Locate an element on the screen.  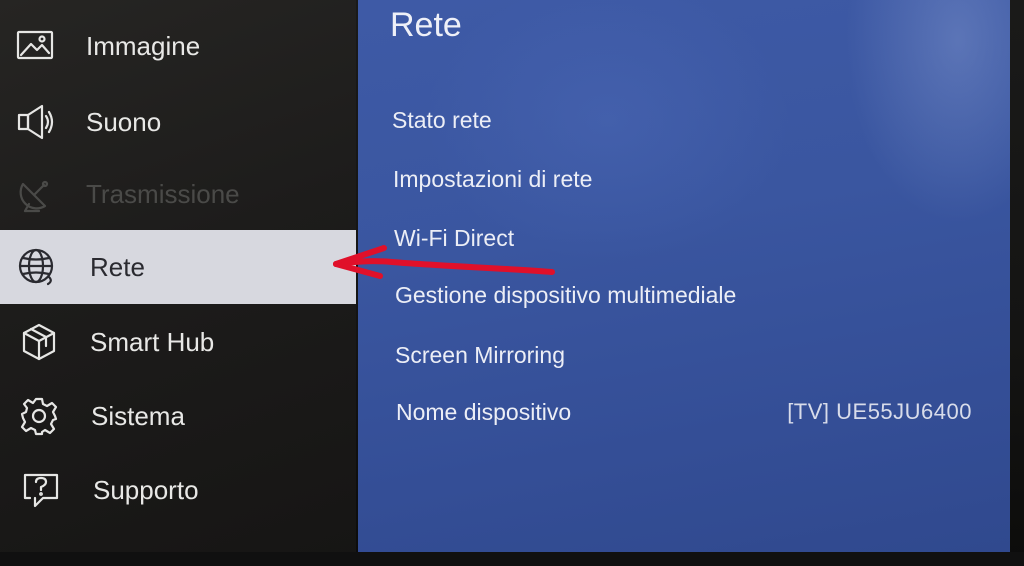
gestione-dispositivo-multimediale-item: Gestione dispositivo multimediale is located at coordinates (690, 295).